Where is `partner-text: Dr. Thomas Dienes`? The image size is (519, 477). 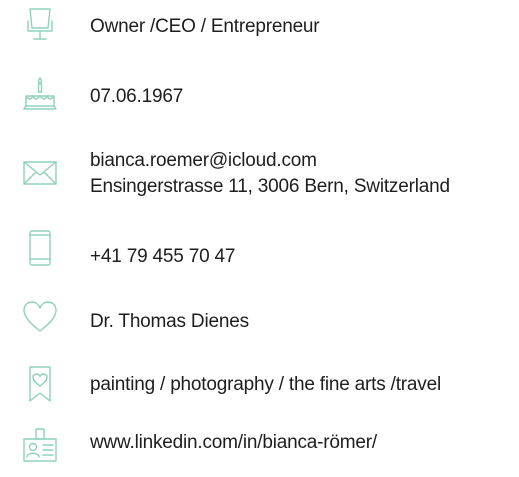
partner-text: Dr. Thomas Dienes is located at coordinates (169, 321).